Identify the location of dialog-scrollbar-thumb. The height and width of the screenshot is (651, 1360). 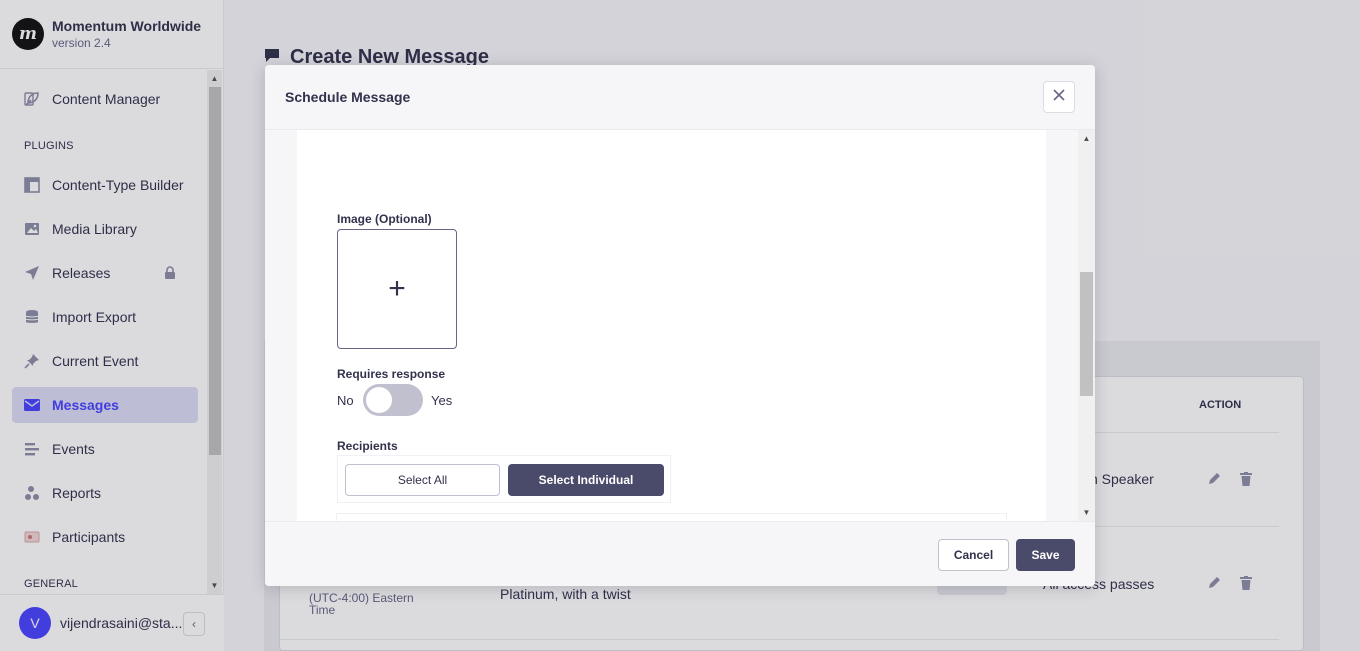
(1086, 334).